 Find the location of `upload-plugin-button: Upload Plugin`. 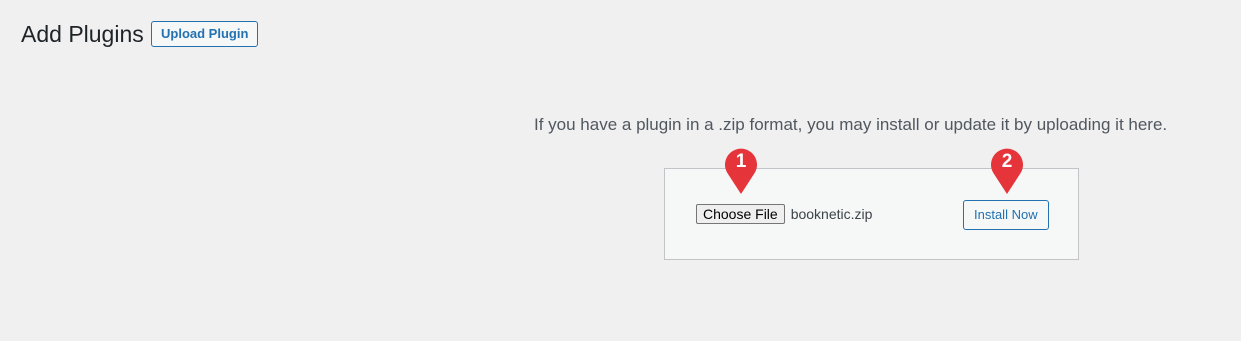

upload-plugin-button: Upload Plugin is located at coordinates (205, 34).